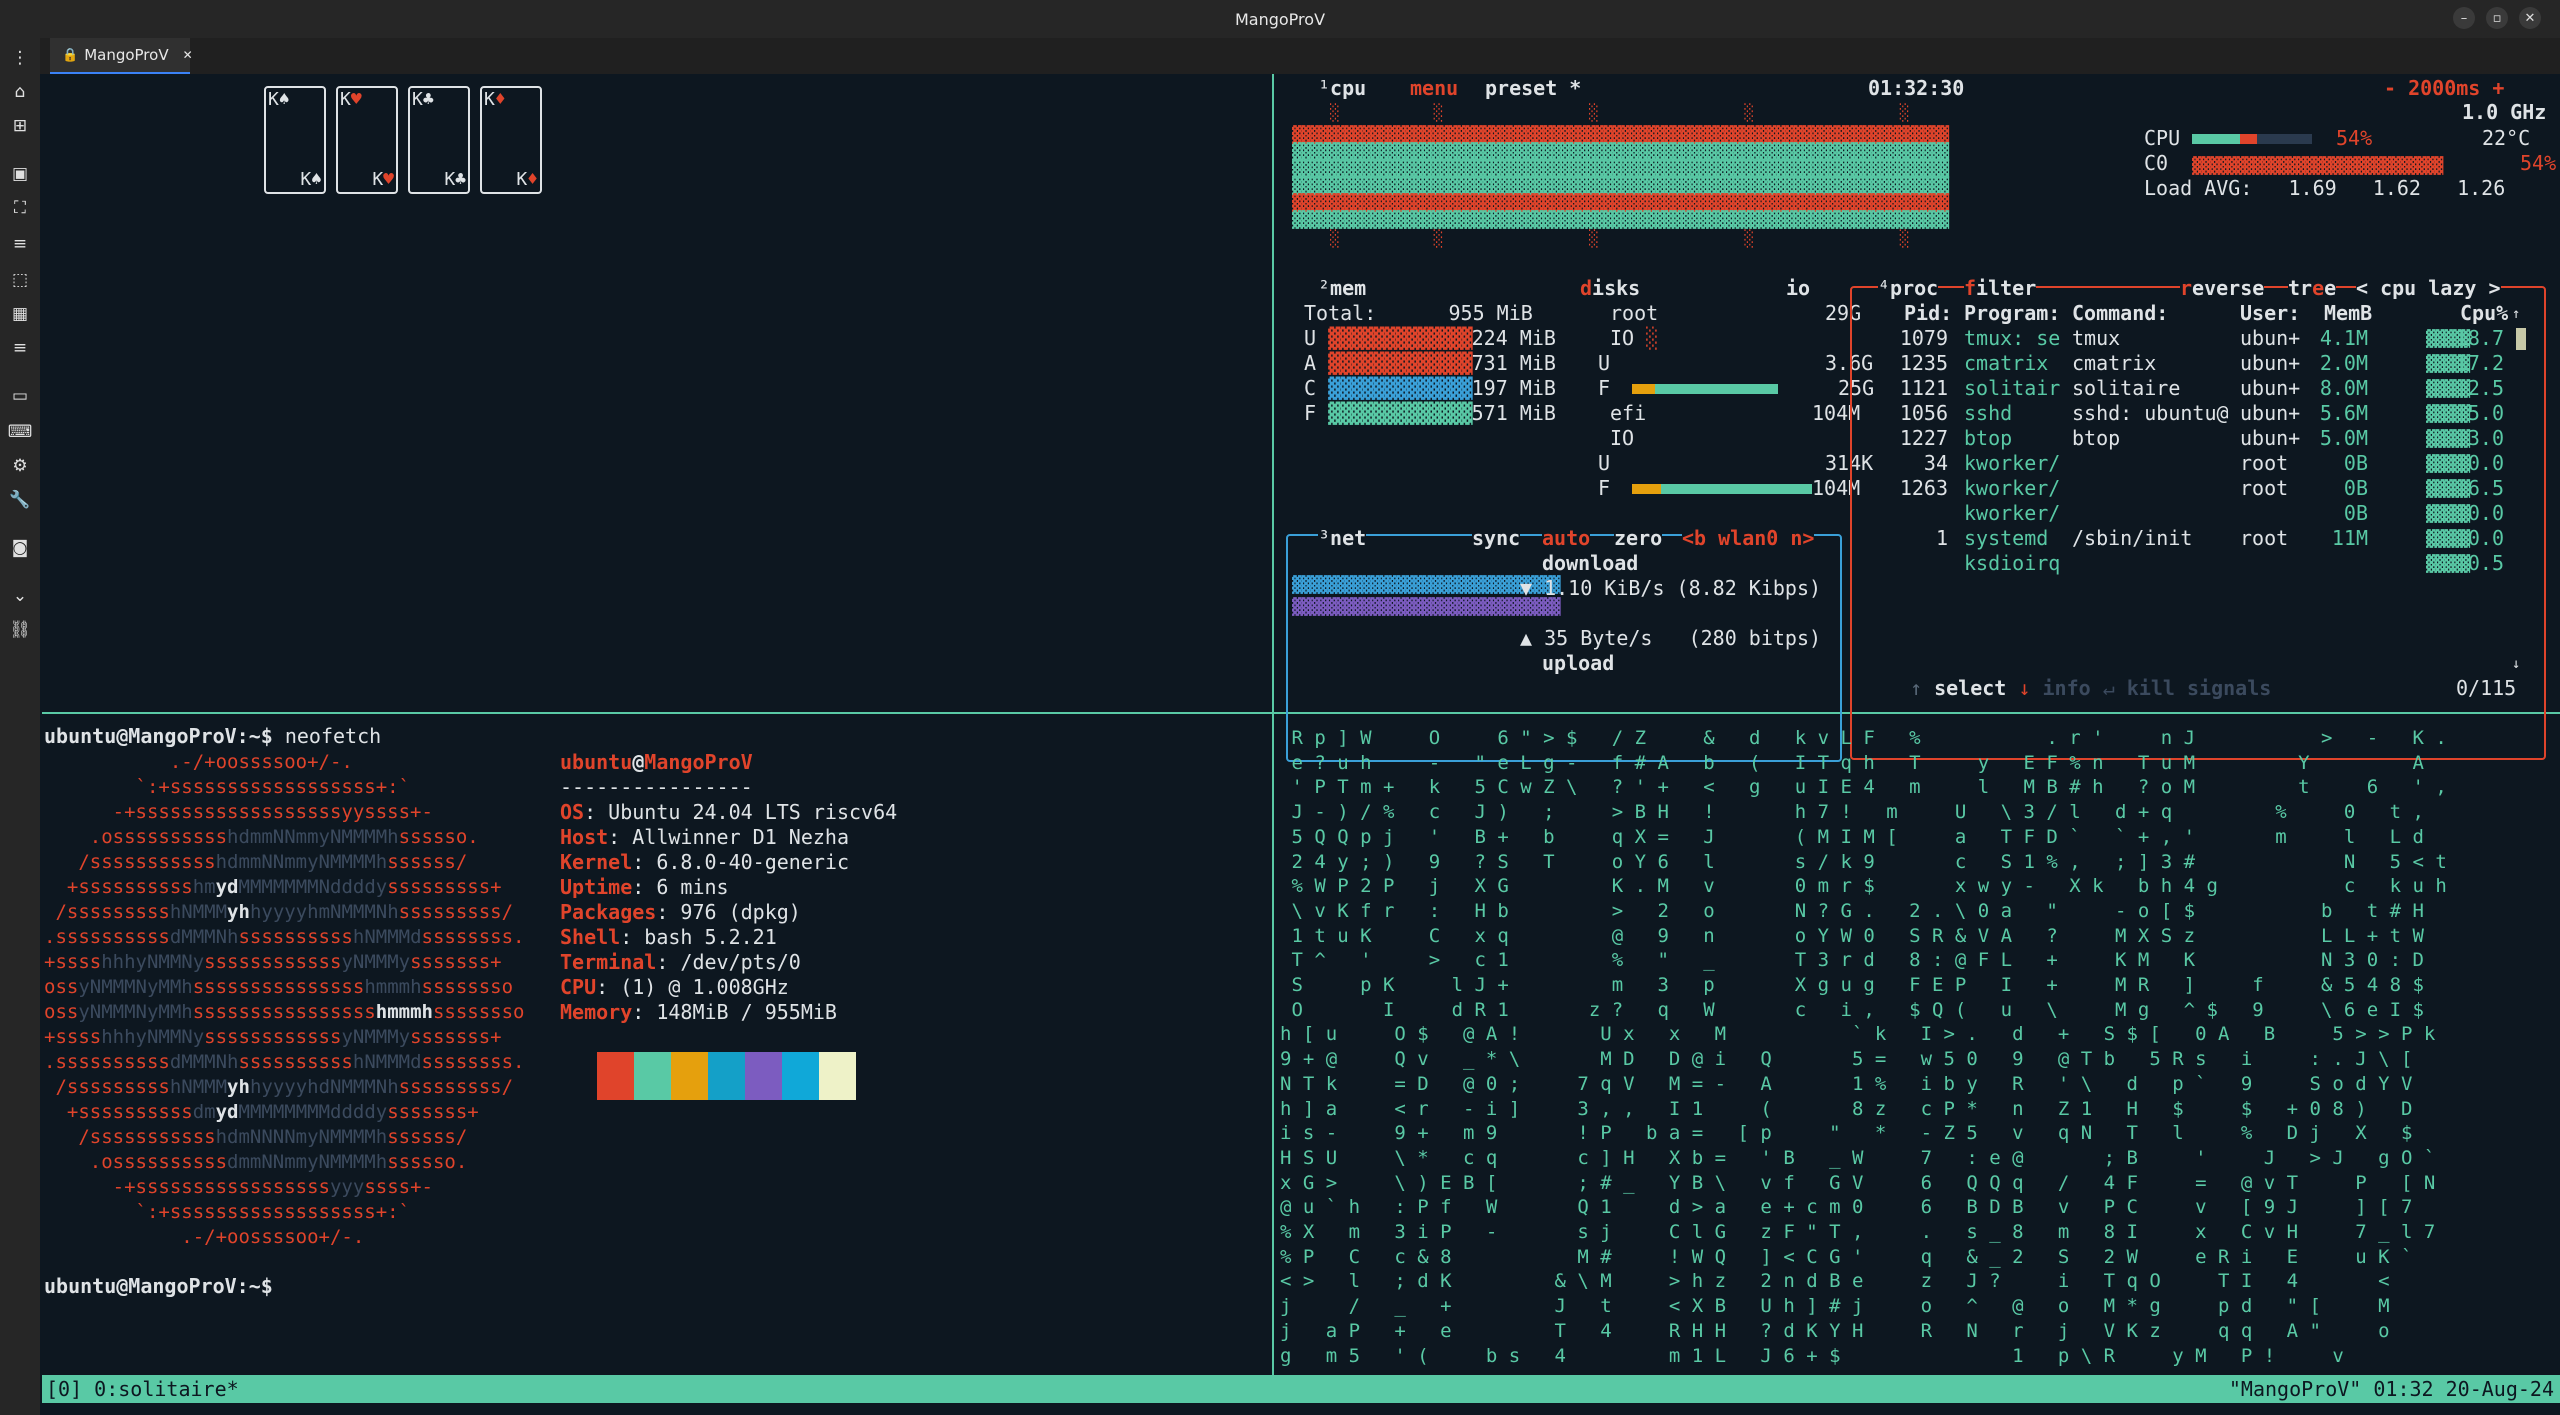  Describe the element at coordinates (20, 280) in the screenshot. I see `select-icon: ⬚` at that location.